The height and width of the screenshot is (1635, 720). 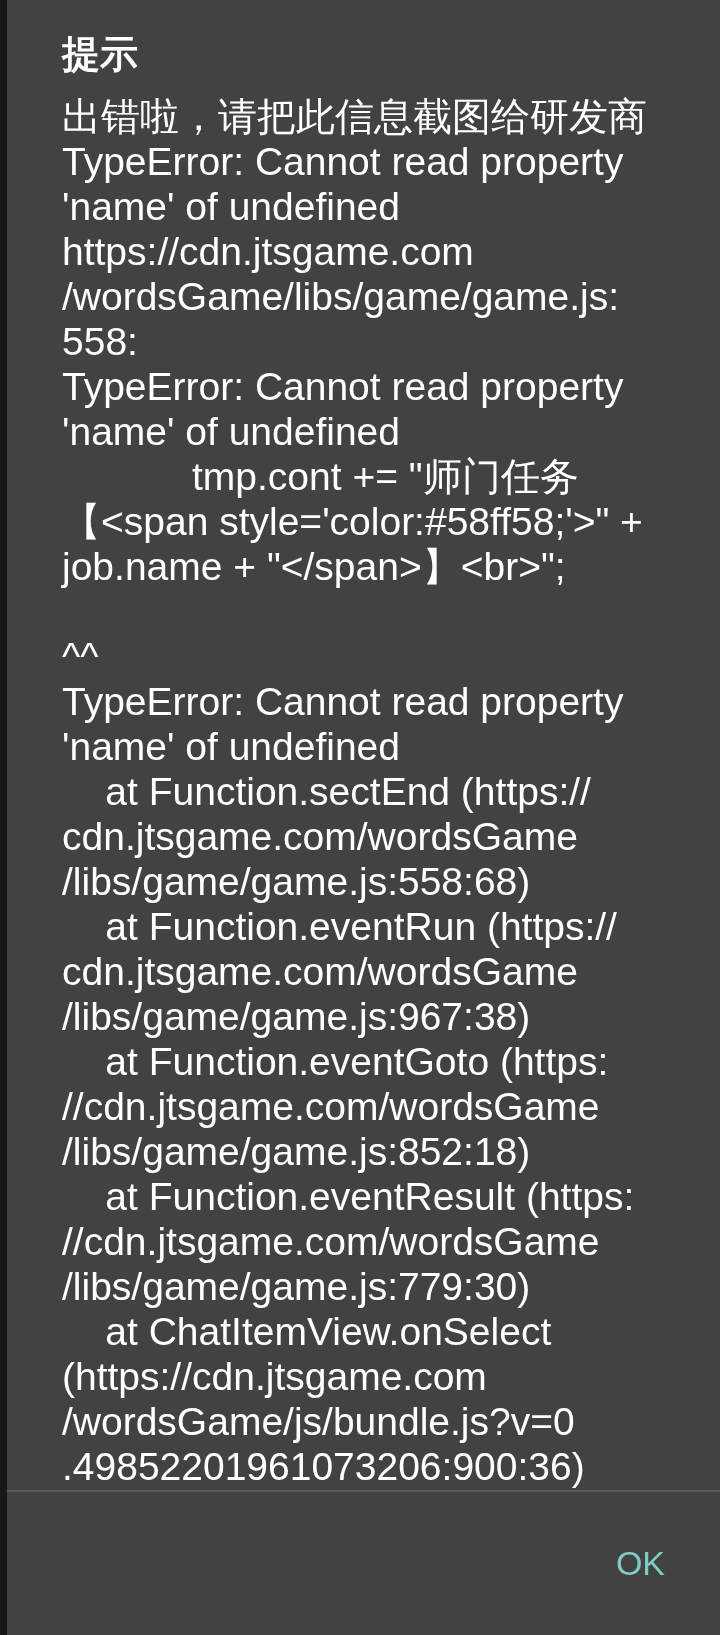 What do you see at coordinates (352, 521) in the screenshot?
I see `message-line: 【<span style='color:#58ff58;'>" +` at bounding box center [352, 521].